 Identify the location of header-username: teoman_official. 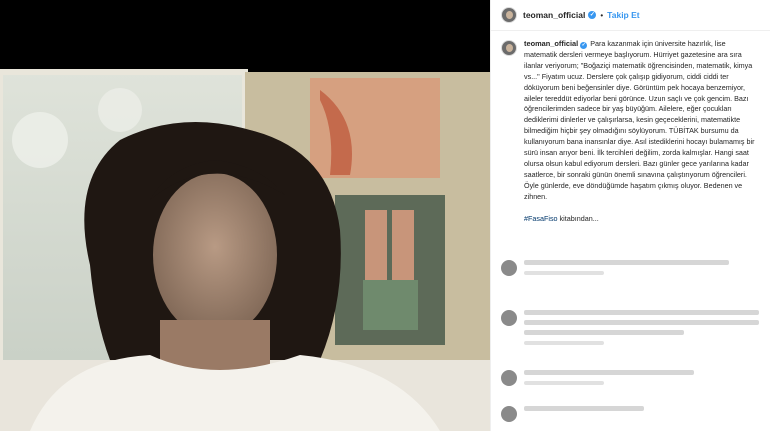
(554, 15).